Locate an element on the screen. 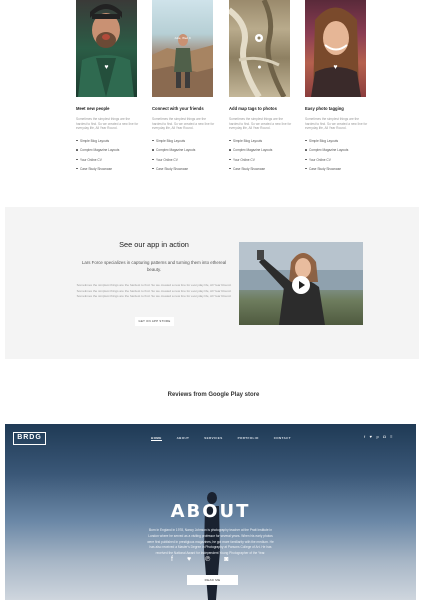 This screenshot has width=427, height=600. header-social-icons: f ♥ p ◘ ≡ is located at coordinates (378, 436).